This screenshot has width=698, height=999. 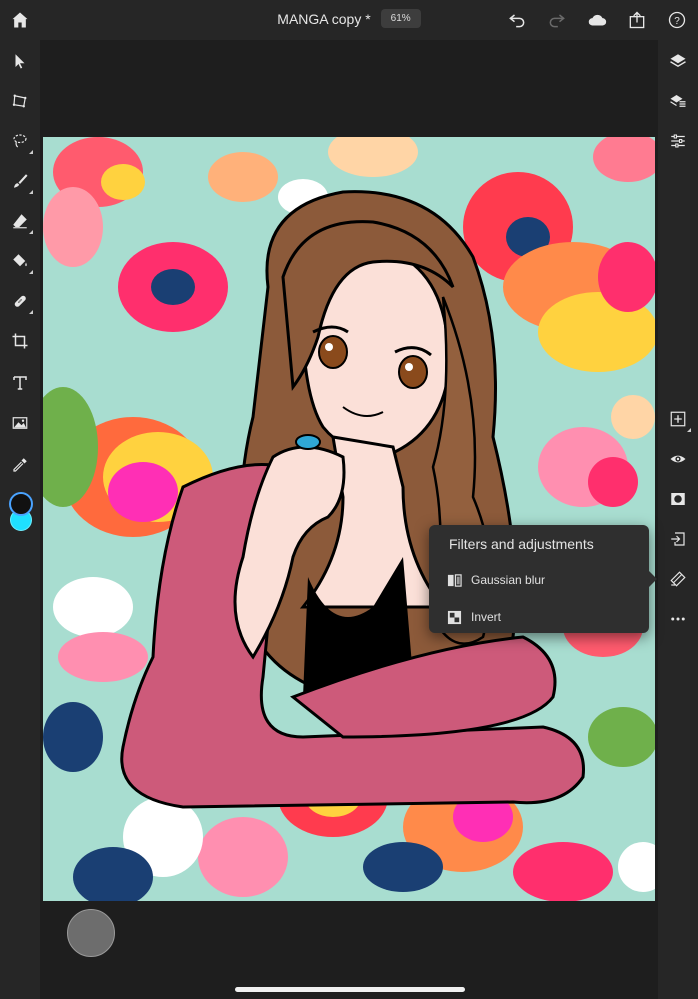 I want to click on right-toolbar, so click(x=678, y=519).